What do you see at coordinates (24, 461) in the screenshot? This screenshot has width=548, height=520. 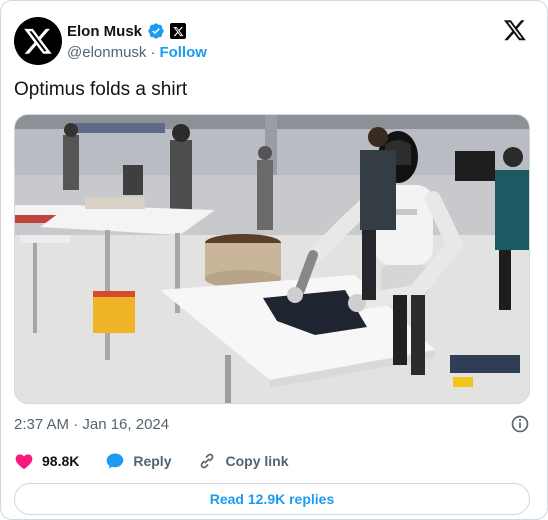 I see `heart-icon` at bounding box center [24, 461].